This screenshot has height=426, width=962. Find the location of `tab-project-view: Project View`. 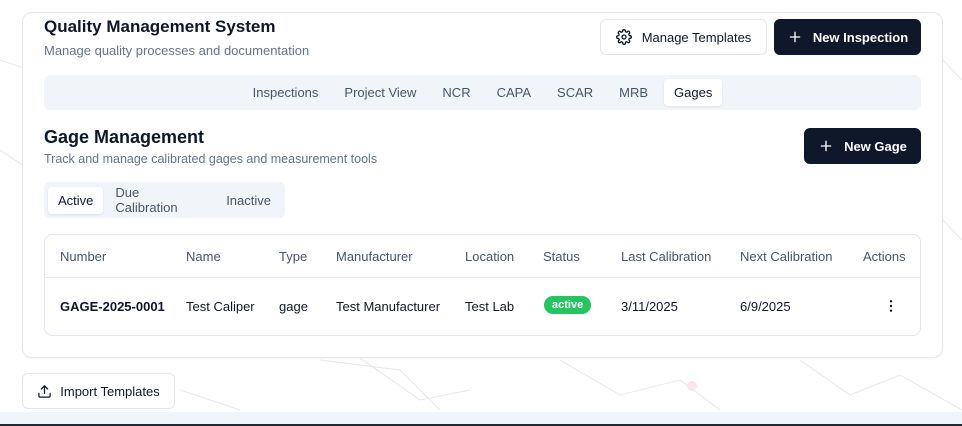

tab-project-view: Project View is located at coordinates (380, 92).